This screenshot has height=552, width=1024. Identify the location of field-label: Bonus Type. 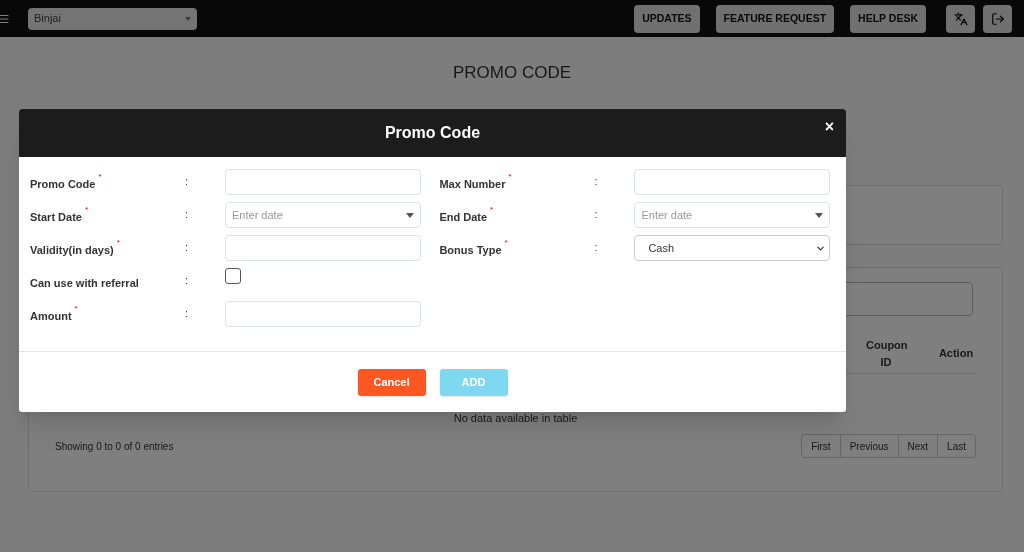
(470, 250).